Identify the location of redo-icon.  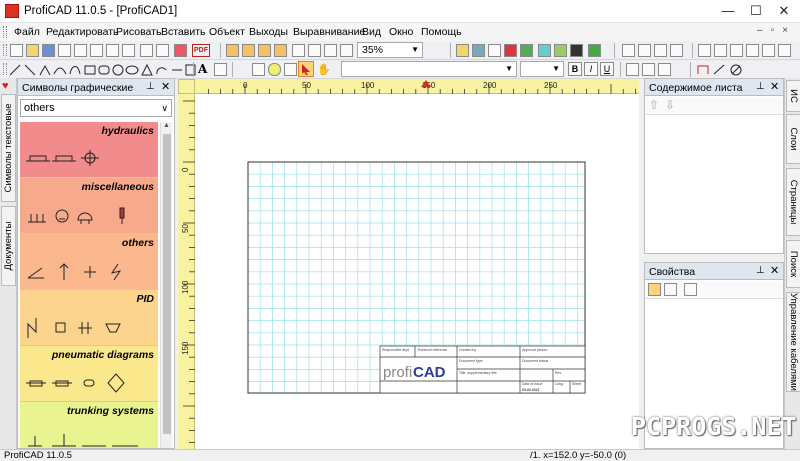
(162, 50).